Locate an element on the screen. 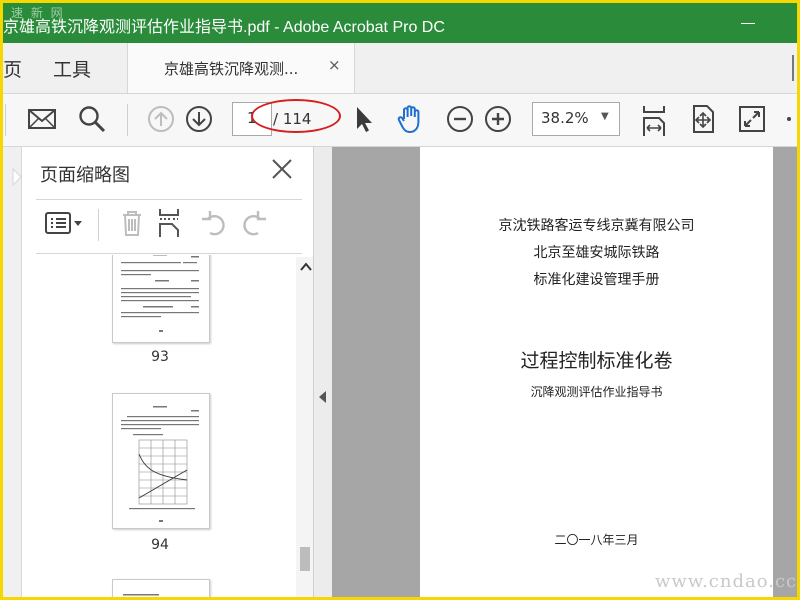 This screenshot has width=800, height=600. zoom-value: 38.2% is located at coordinates (565, 118).